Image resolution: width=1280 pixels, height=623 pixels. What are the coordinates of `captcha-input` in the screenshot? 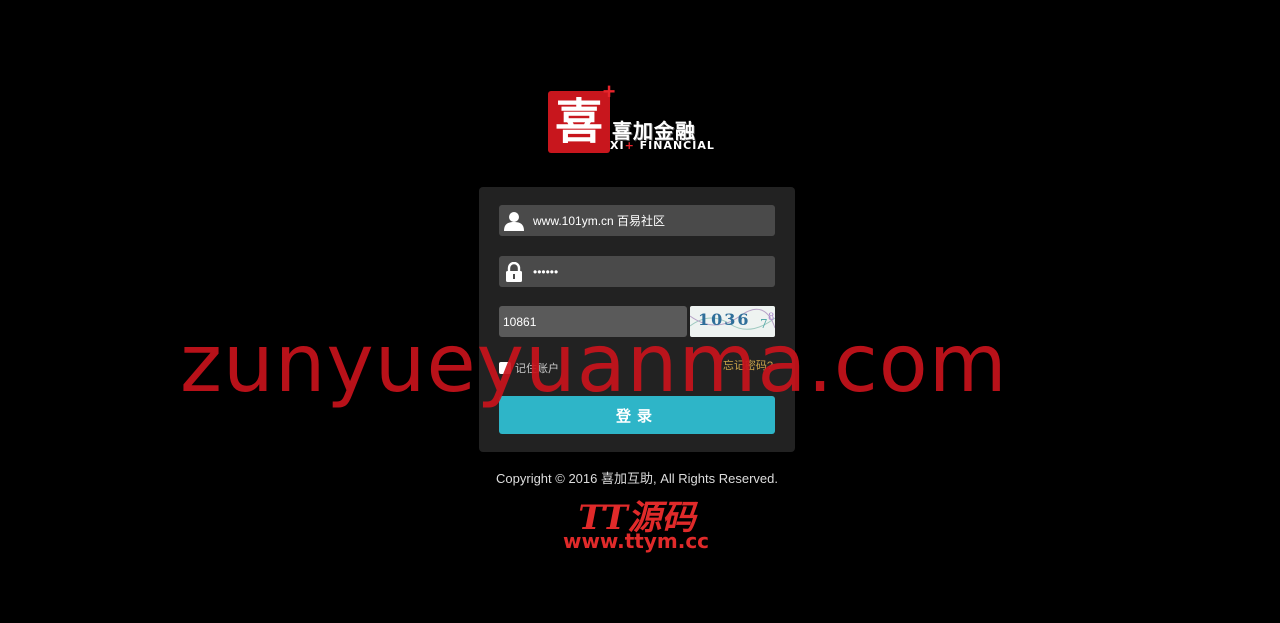 It's located at (593, 321).